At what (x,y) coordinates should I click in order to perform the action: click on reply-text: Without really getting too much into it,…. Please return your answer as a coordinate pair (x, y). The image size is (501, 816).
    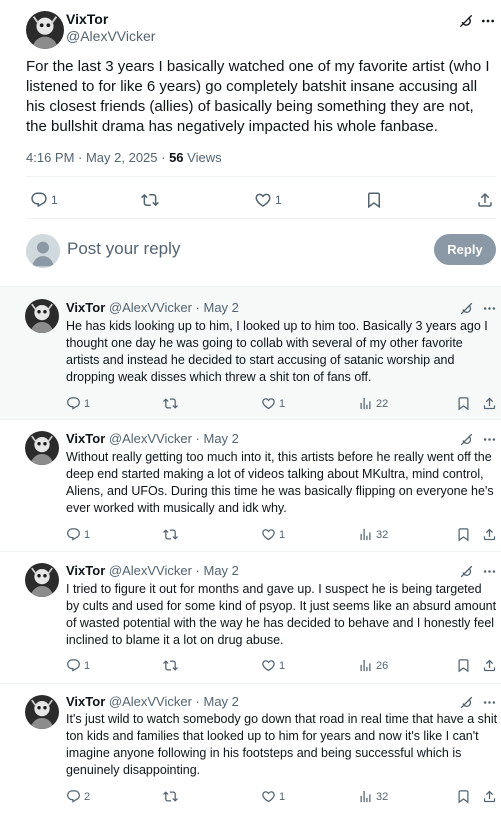
    Looking at the image, I should click on (280, 482).